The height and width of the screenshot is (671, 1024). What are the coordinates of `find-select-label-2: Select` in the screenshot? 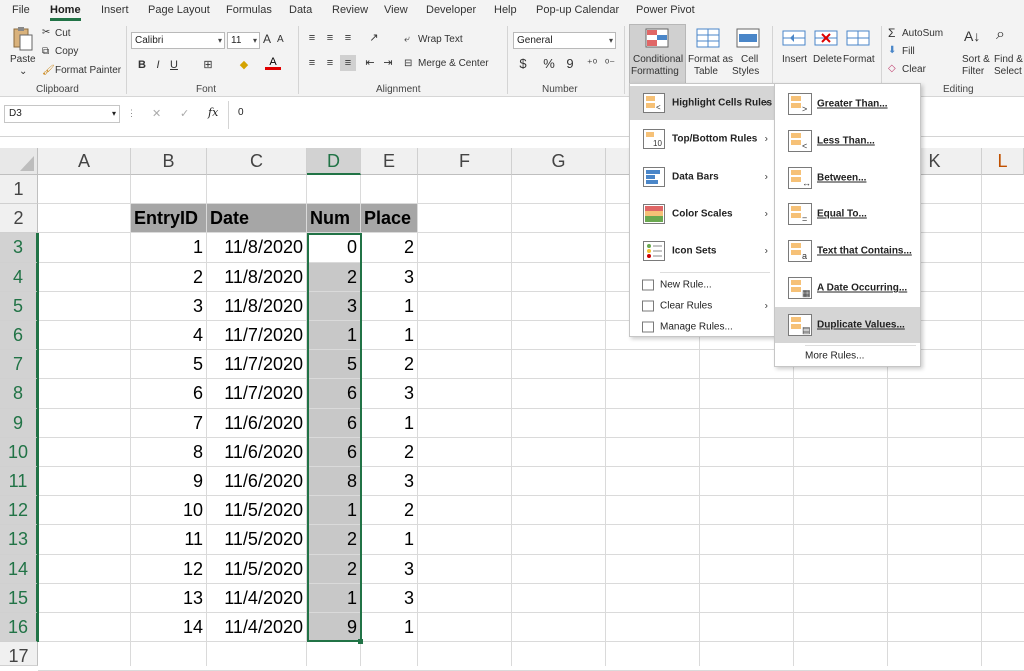 It's located at (1008, 71).